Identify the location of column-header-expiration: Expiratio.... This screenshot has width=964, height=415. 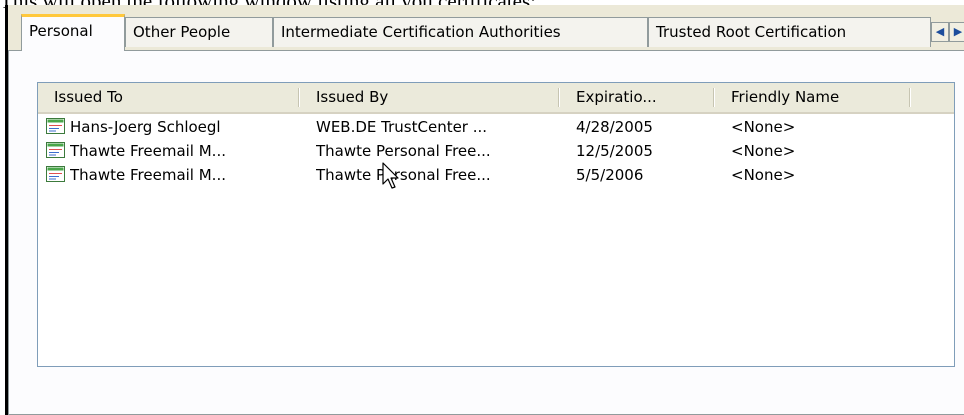
(637, 97).